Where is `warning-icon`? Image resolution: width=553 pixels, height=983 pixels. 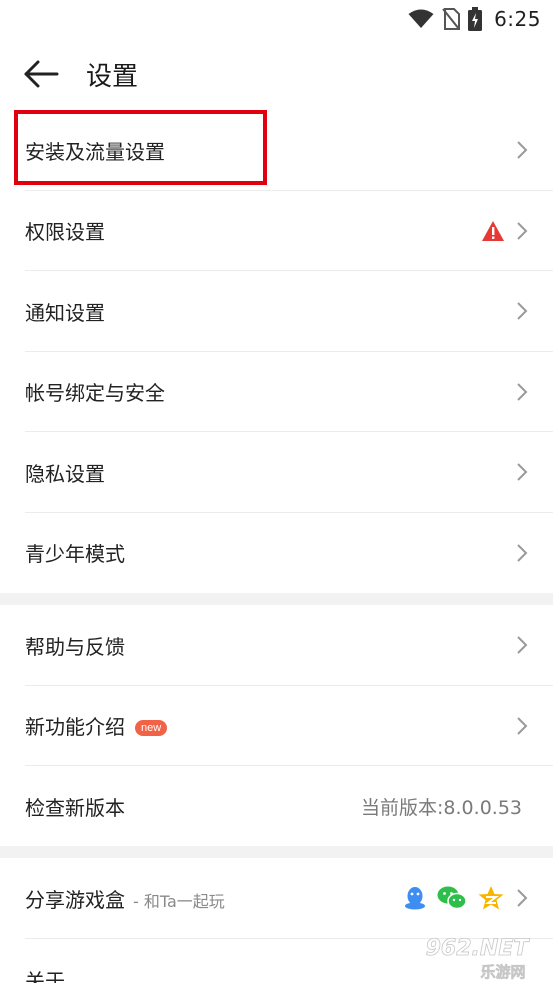 warning-icon is located at coordinates (493, 230).